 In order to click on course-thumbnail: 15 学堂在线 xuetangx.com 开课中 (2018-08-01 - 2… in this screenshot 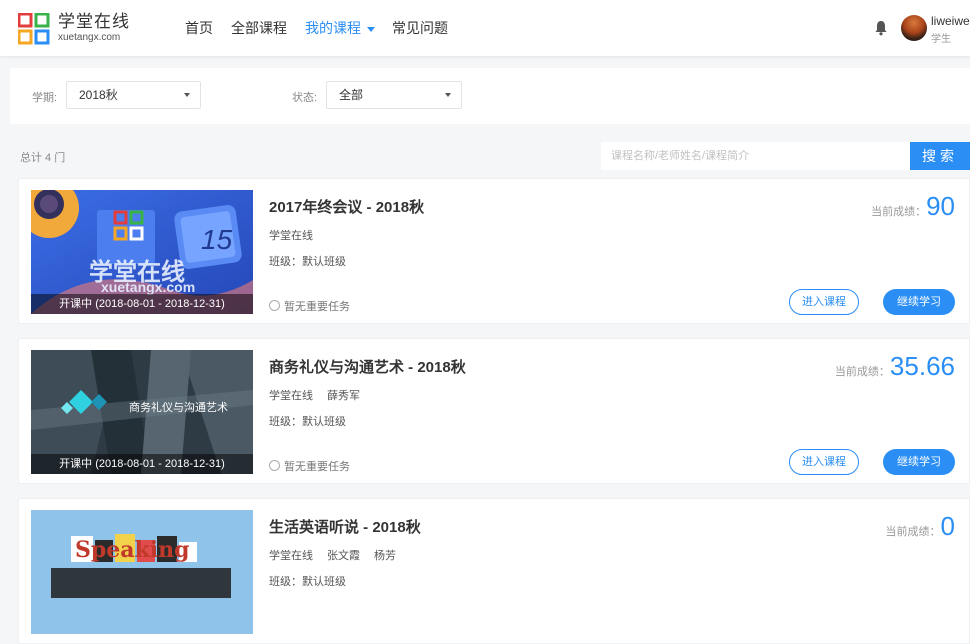, I will do `click(142, 252)`.